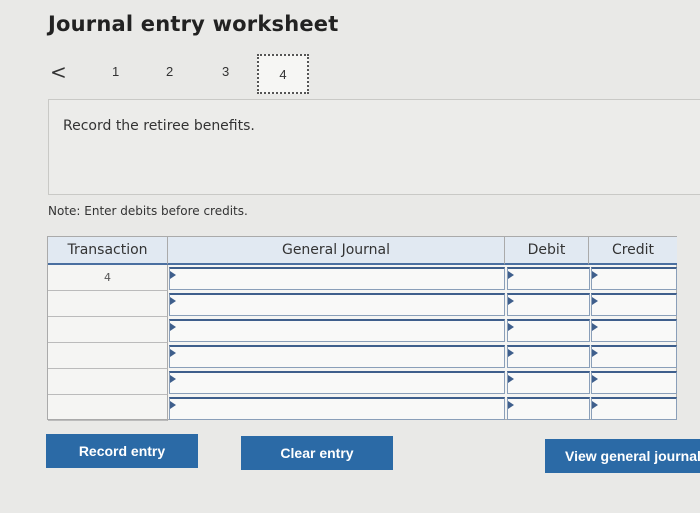  Describe the element at coordinates (148, 211) in the screenshot. I see `note-text: Note: Enter debits before credits.` at that location.